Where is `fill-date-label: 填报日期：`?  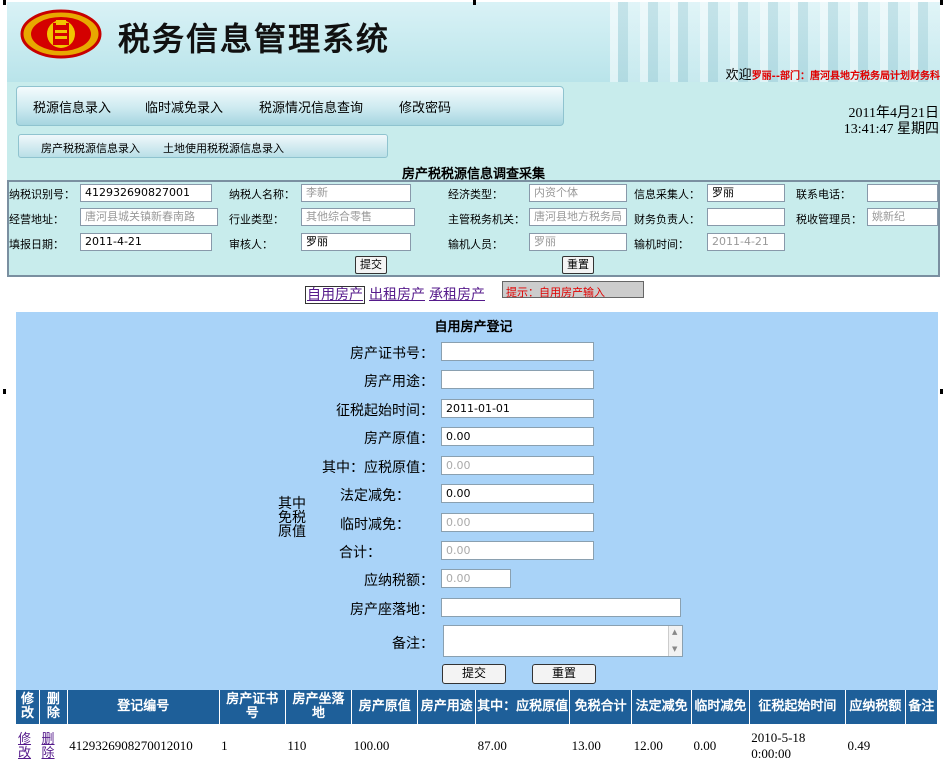
fill-date-label: 填报日期： is located at coordinates (36, 244).